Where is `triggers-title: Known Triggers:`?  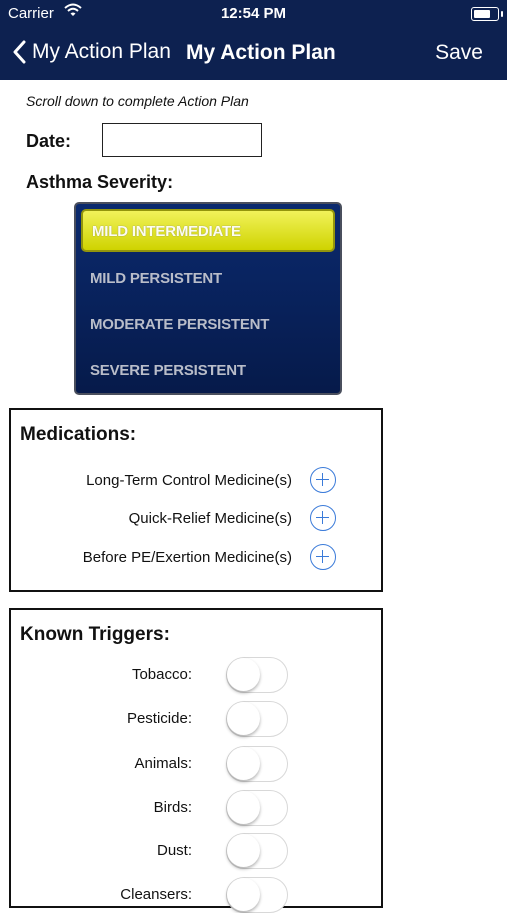
triggers-title: Known Triggers: is located at coordinates (95, 634).